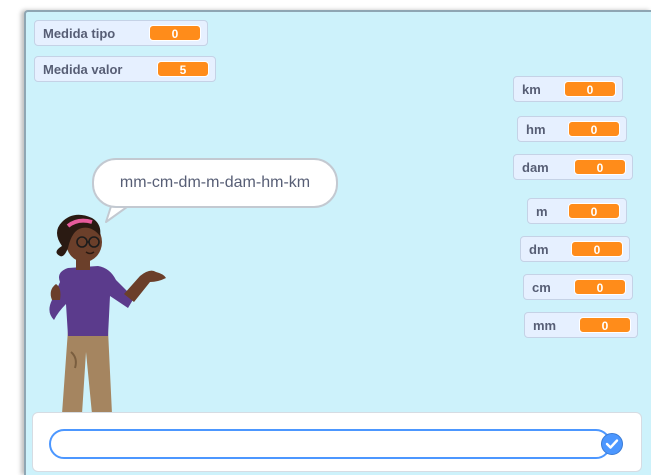 The width and height of the screenshot is (651, 475). What do you see at coordinates (330, 444) in the screenshot?
I see `answer-input` at bounding box center [330, 444].